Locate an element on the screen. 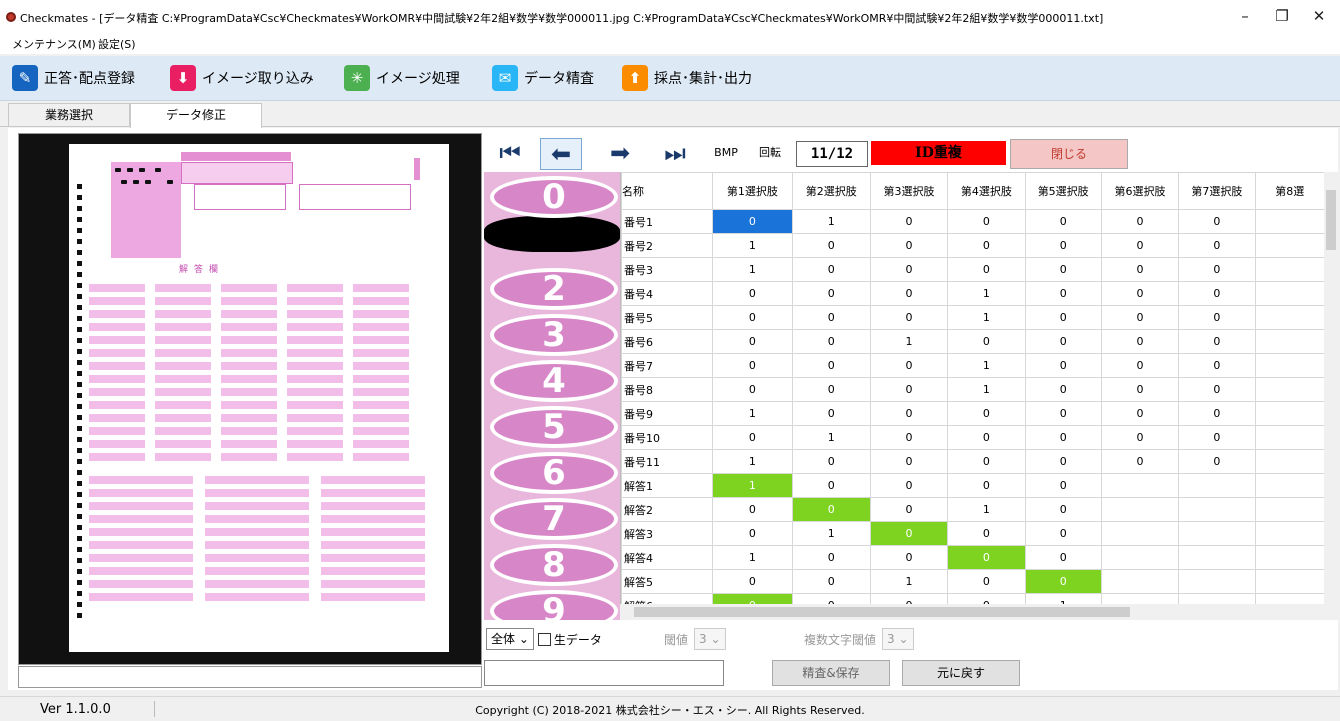  minimize-button: – is located at coordinates (1245, 16).